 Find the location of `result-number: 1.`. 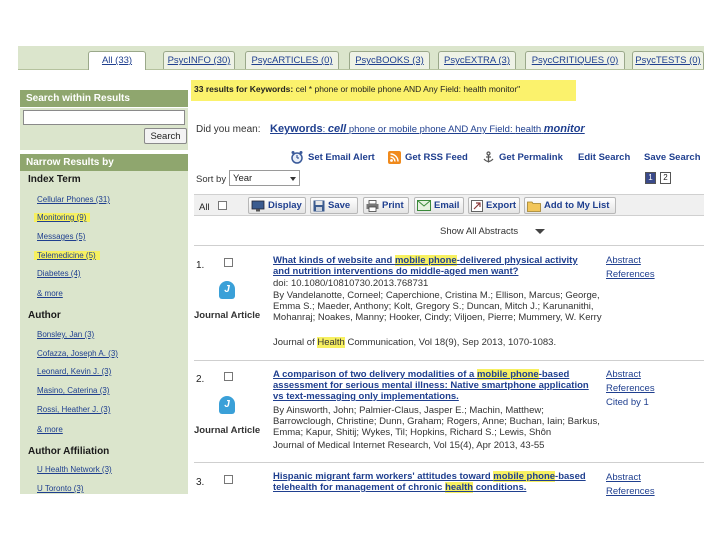

result-number: 1. is located at coordinates (200, 265).